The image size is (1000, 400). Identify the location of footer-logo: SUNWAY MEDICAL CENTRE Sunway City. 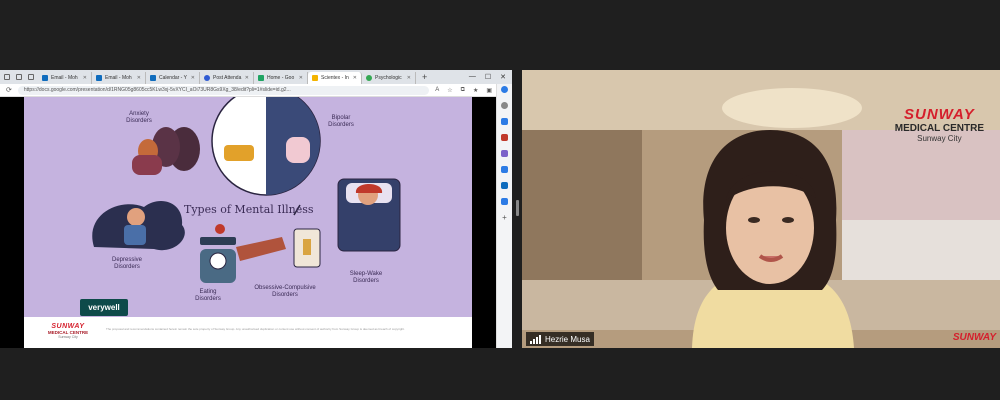
(68, 331).